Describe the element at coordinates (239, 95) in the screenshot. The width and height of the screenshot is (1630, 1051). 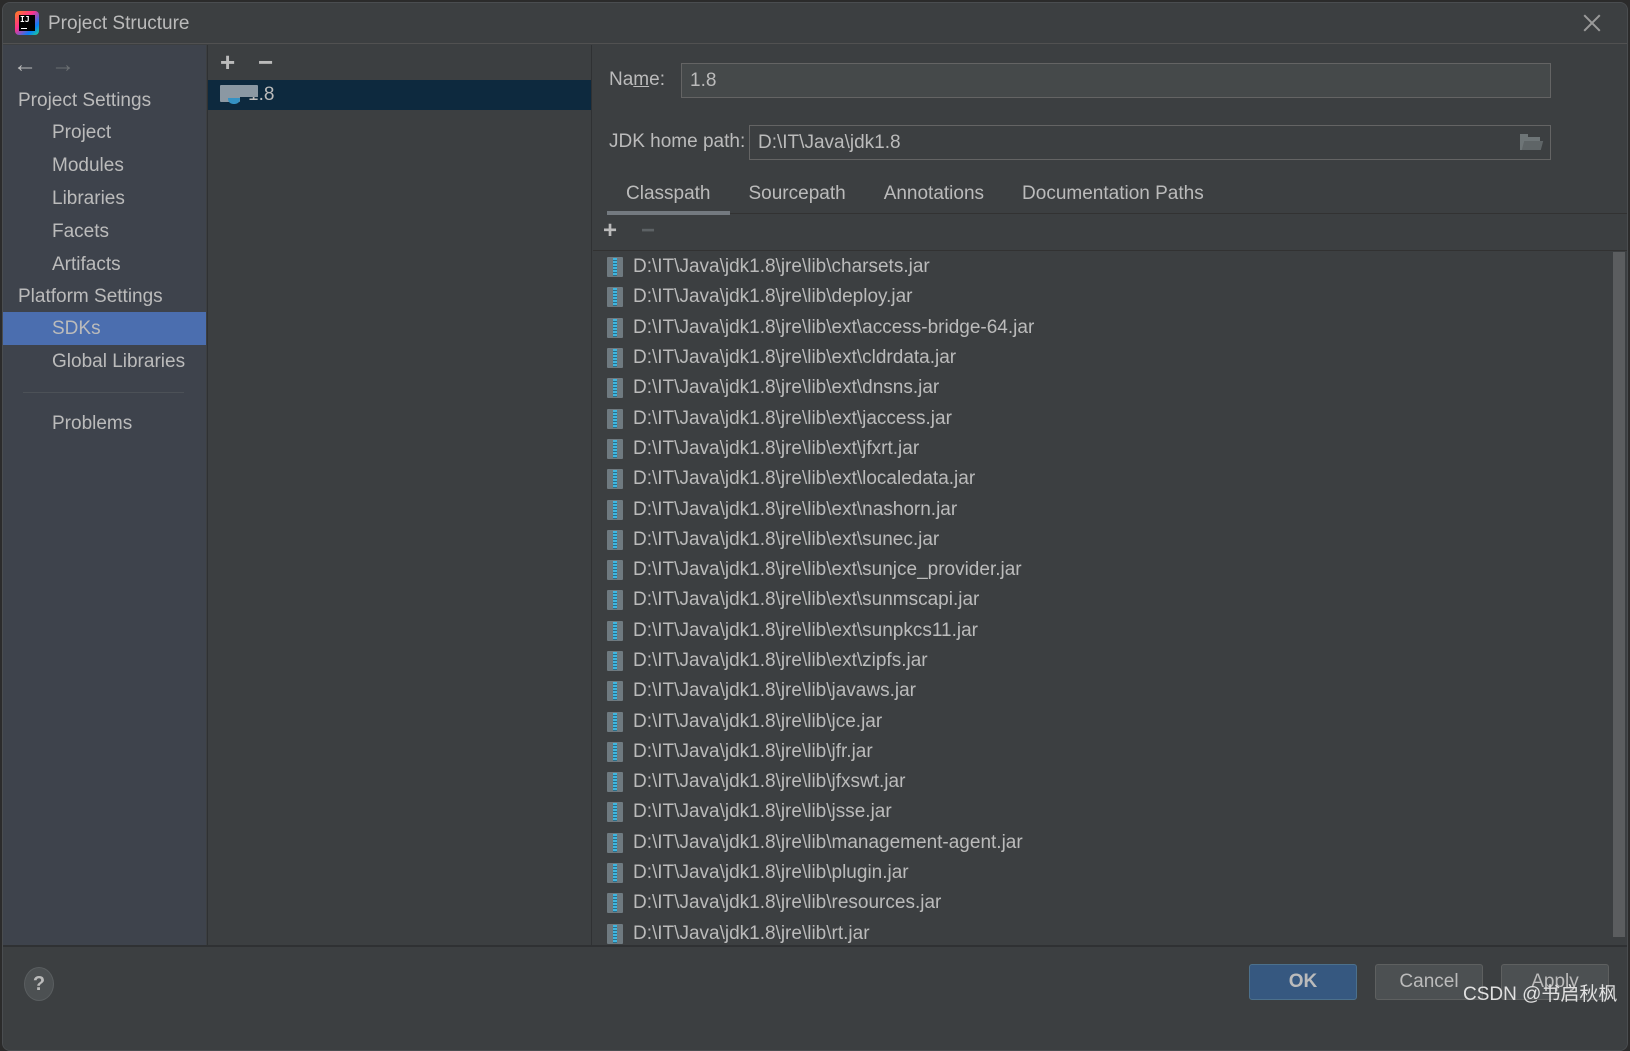
I see `jdk-folder-icon` at that location.